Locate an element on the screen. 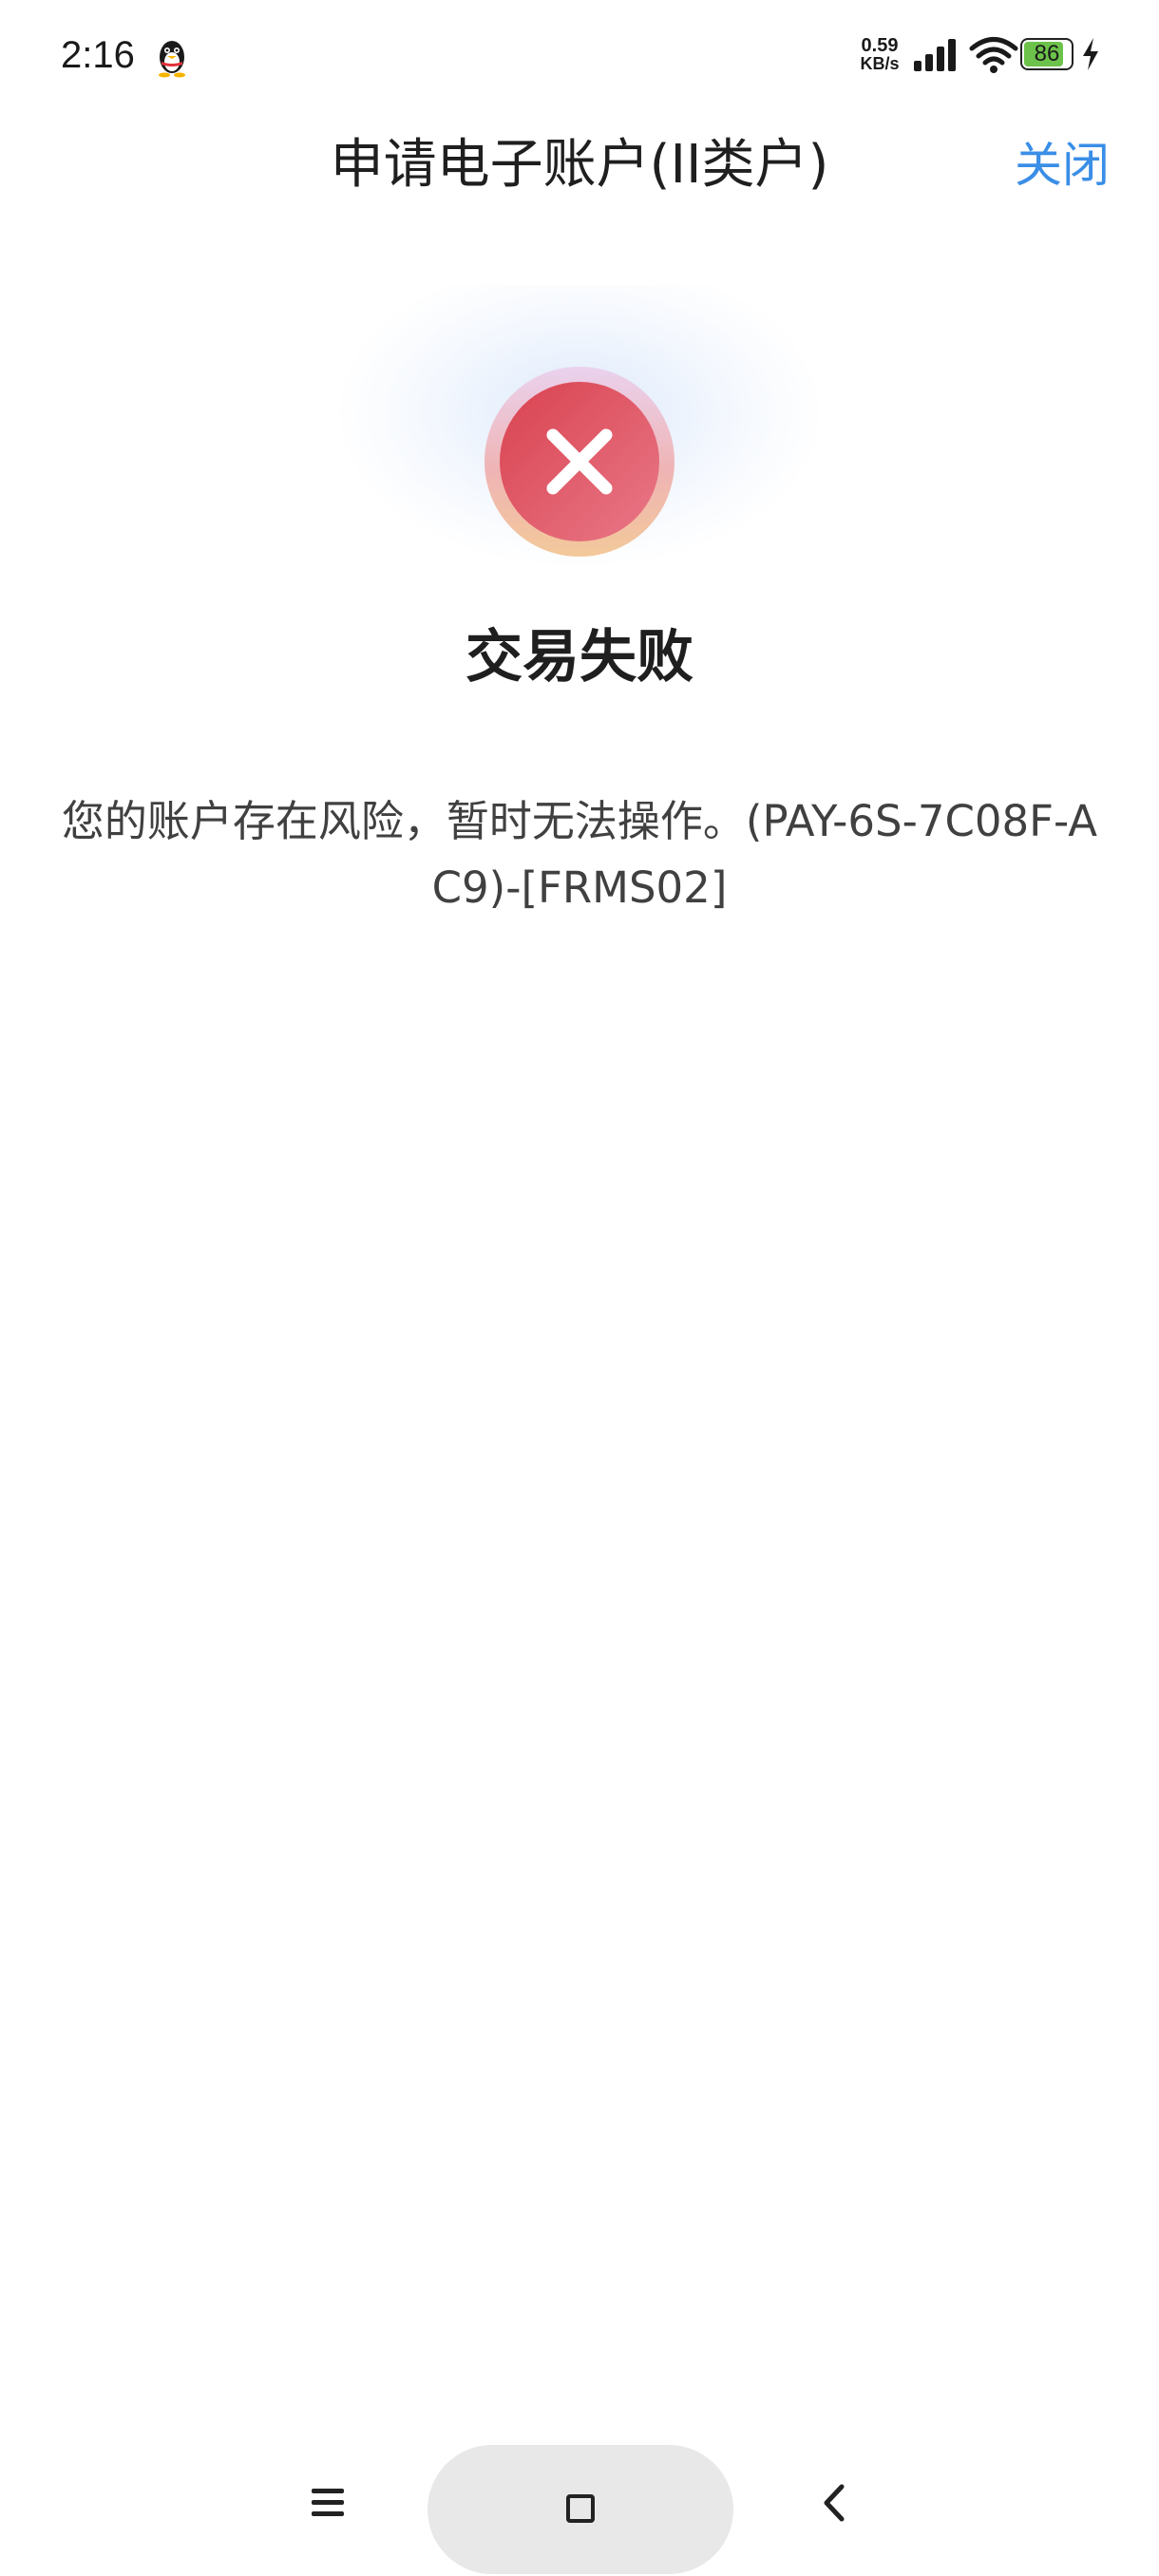  page-title: 申请电子账户(II类户) is located at coordinates (579, 165).